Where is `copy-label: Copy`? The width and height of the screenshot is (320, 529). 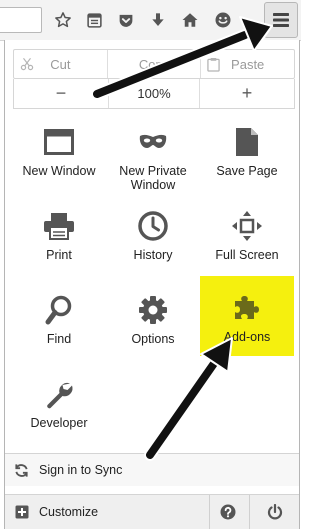 copy-label: Copy is located at coordinates (154, 64).